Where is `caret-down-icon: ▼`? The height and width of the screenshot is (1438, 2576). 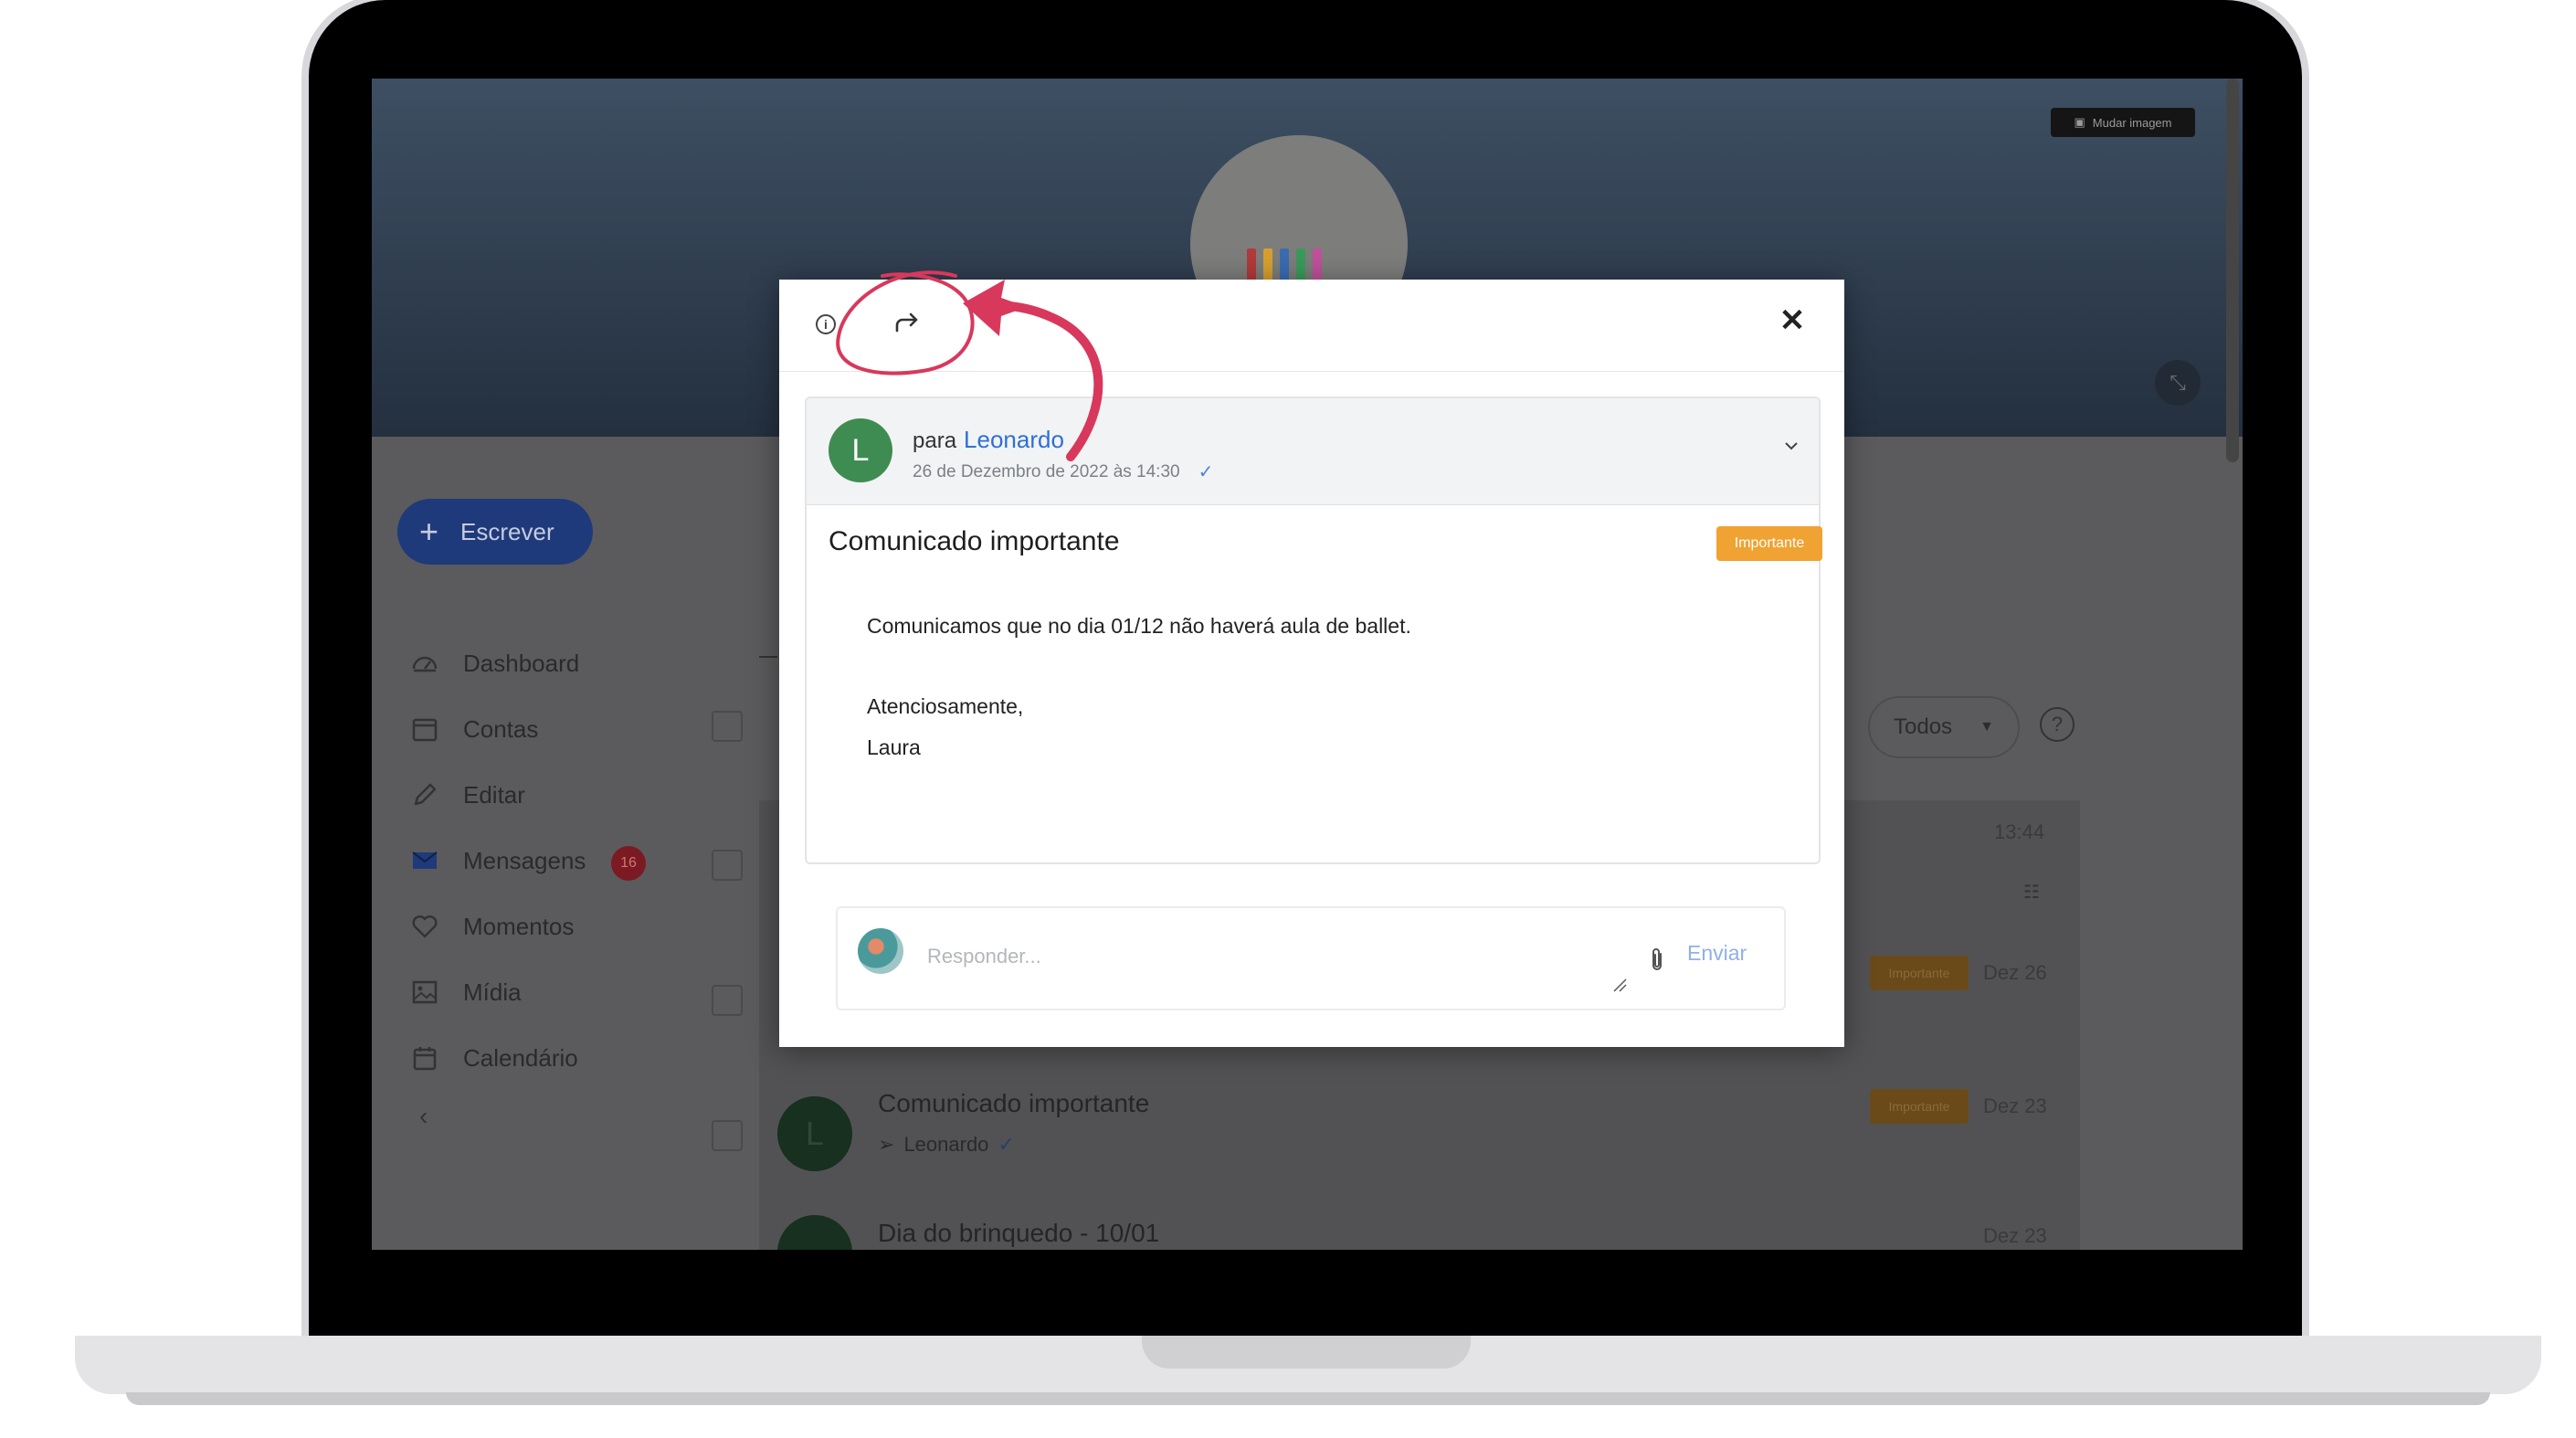 caret-down-icon: ▼ is located at coordinates (1987, 727).